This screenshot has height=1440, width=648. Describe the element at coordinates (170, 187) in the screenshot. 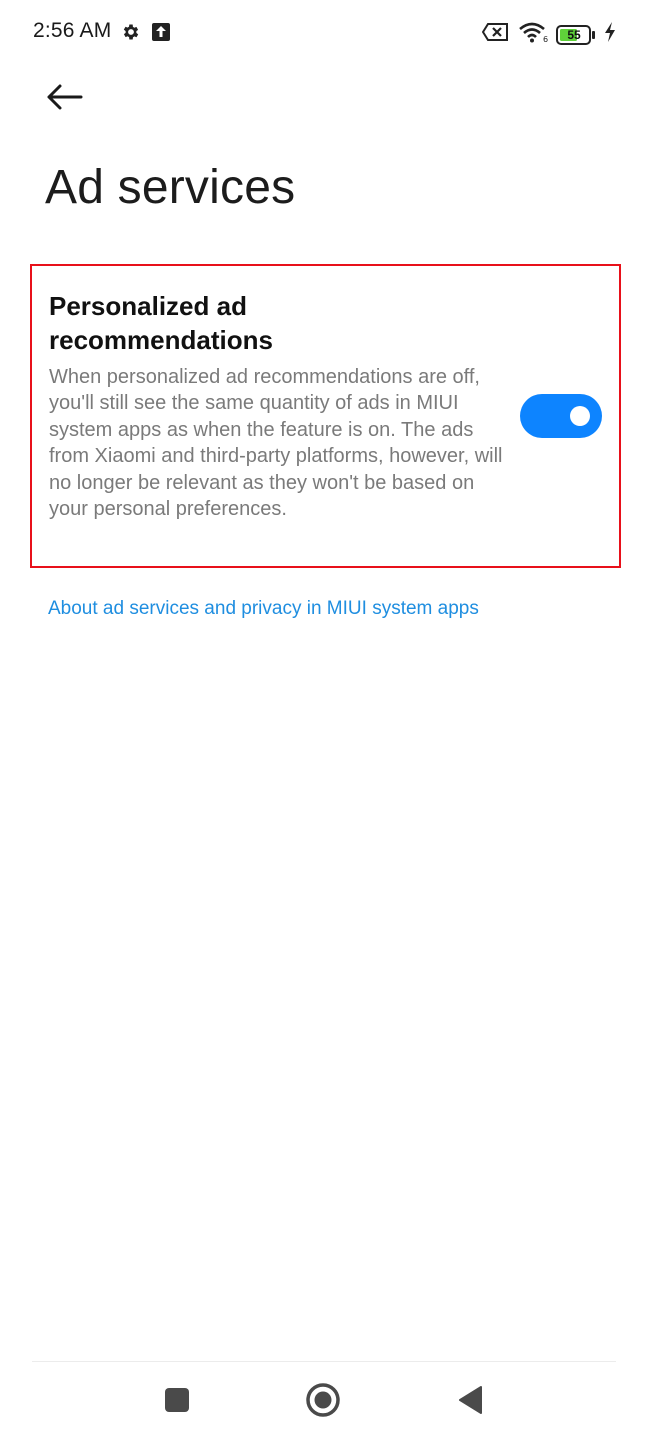

I see `page-title: Ad services` at that location.